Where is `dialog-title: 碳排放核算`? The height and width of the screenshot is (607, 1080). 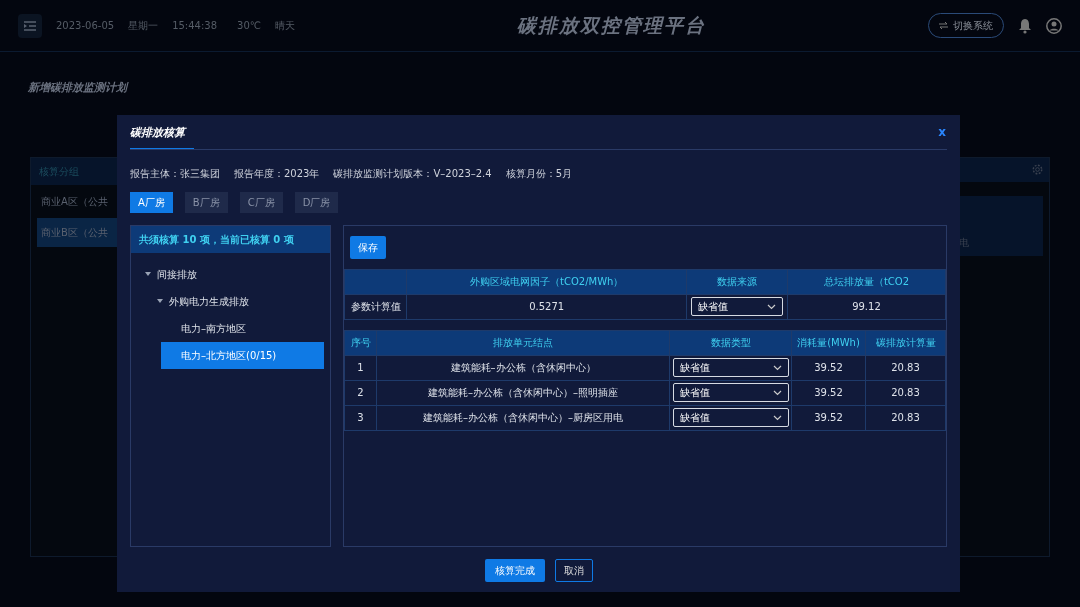 dialog-title: 碳排放核算 is located at coordinates (162, 137).